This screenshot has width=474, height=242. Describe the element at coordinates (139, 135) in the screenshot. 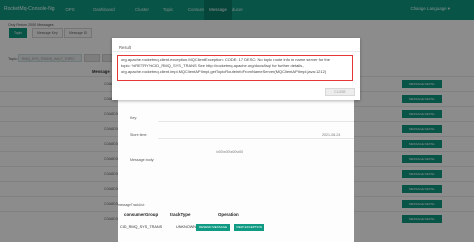

I see `store-time-label: Store time:` at that location.